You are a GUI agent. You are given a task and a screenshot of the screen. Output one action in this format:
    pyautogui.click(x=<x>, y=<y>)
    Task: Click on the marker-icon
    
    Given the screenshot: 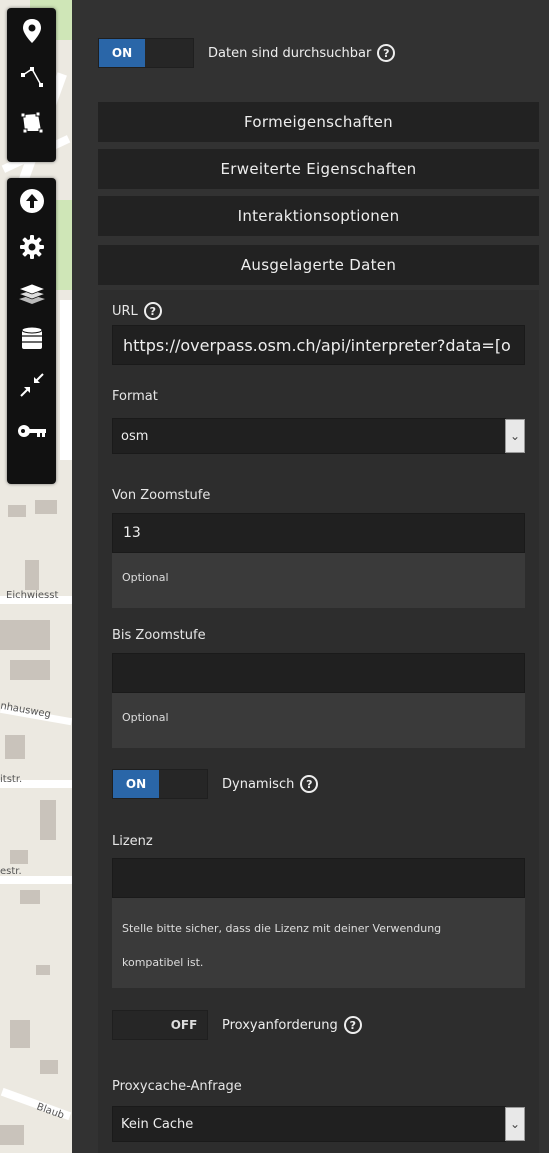 What is the action you would take?
    pyautogui.click(x=31, y=31)
    